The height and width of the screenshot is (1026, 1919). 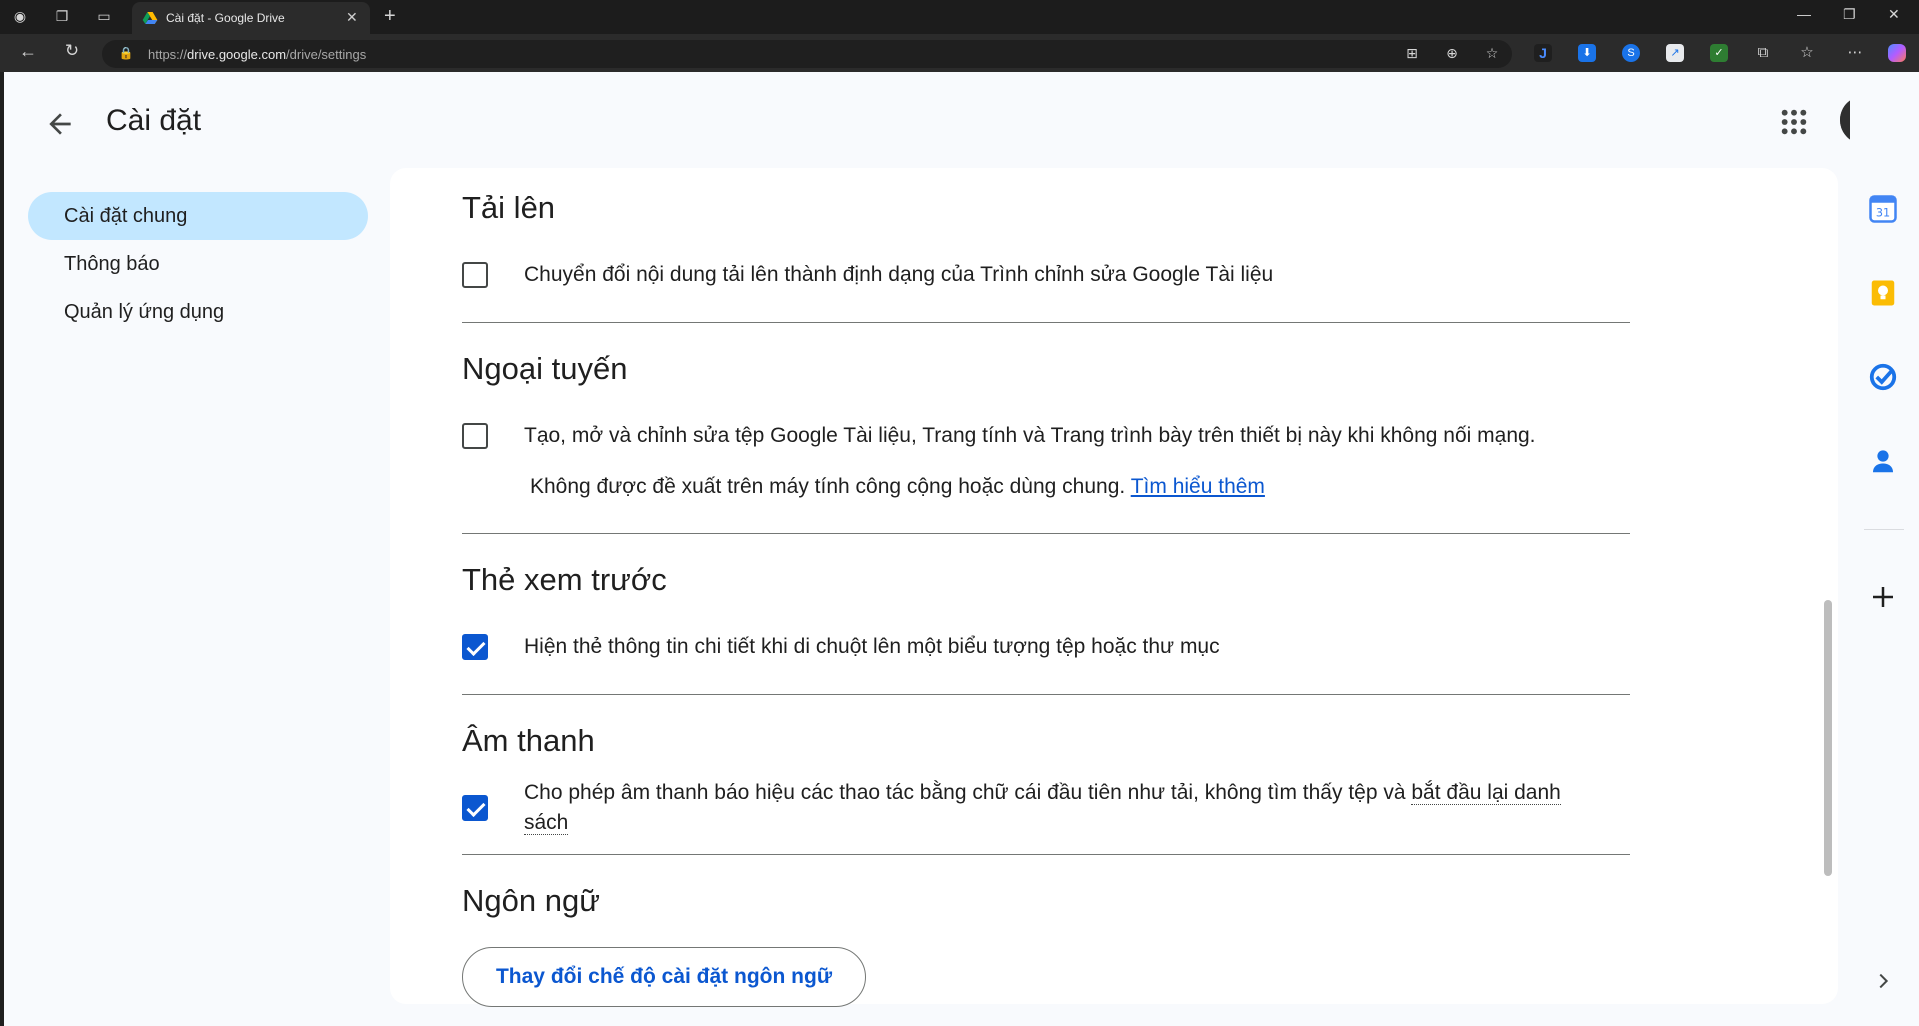 I want to click on app-available-icon: ⊞, so click(x=1412, y=54).